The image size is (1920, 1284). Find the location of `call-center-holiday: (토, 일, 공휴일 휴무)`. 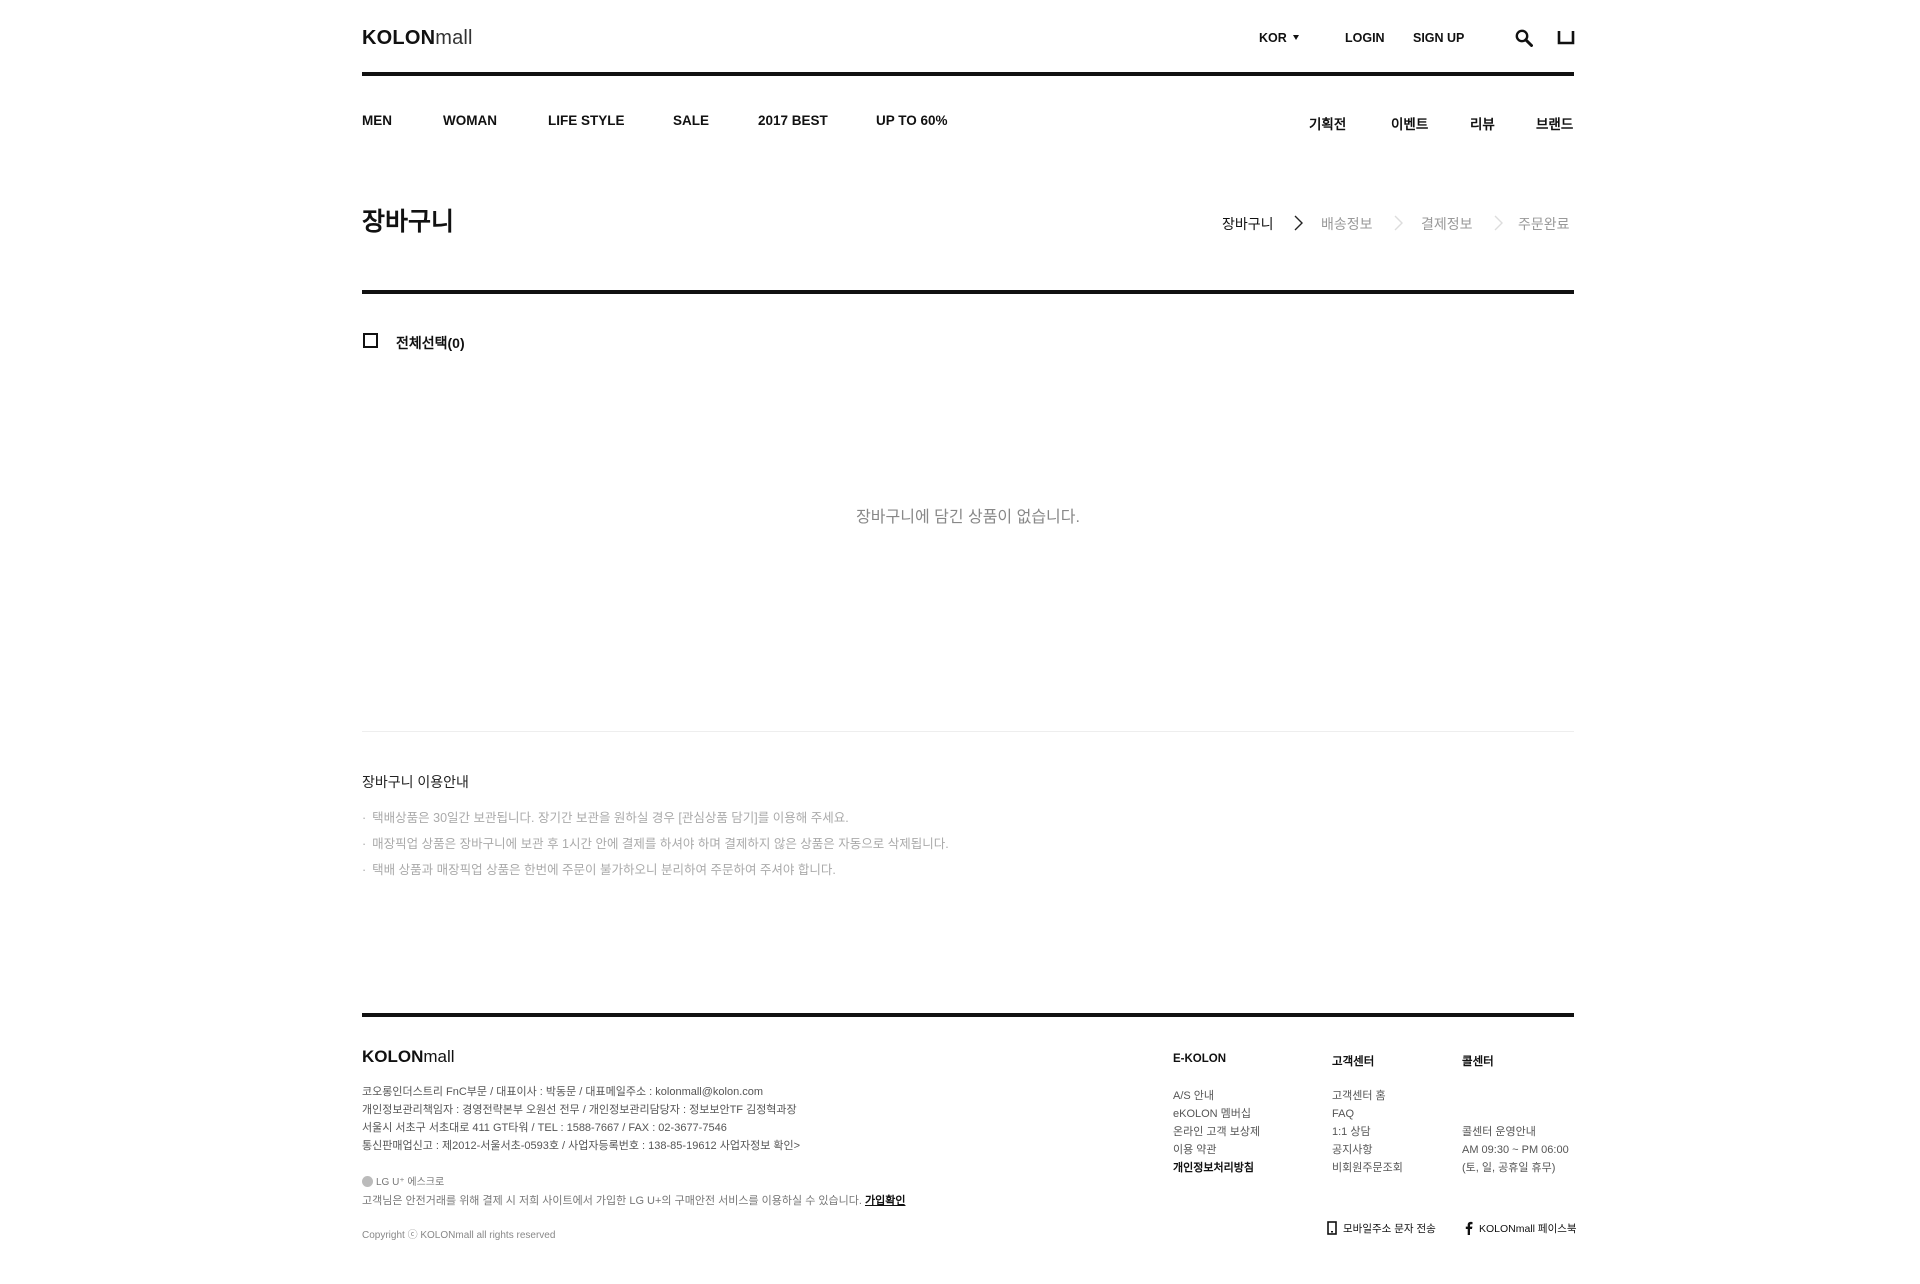

call-center-holiday: (토, 일, 공휴일 휴무) is located at coordinates (1509, 1168).